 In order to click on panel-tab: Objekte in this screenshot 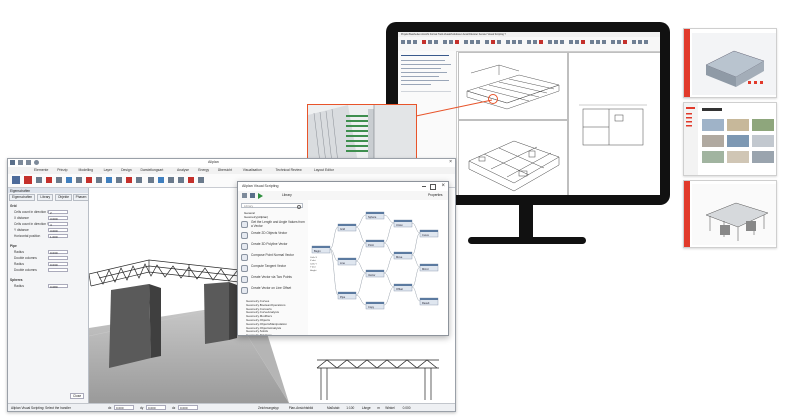, I will do `click(63, 197)`.